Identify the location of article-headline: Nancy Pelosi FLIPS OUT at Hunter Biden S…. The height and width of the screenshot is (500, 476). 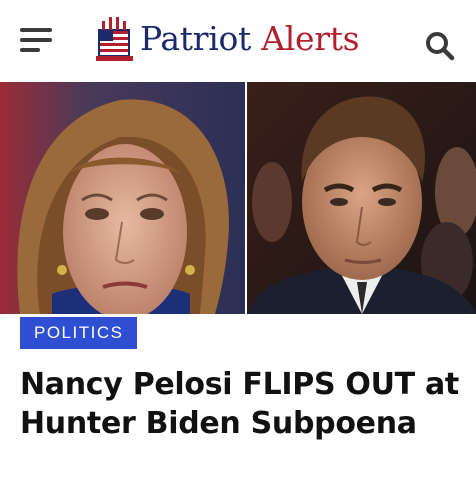
(240, 404).